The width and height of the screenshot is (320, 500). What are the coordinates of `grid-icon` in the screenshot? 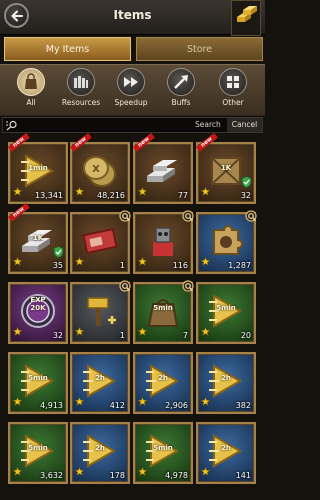 It's located at (233, 82).